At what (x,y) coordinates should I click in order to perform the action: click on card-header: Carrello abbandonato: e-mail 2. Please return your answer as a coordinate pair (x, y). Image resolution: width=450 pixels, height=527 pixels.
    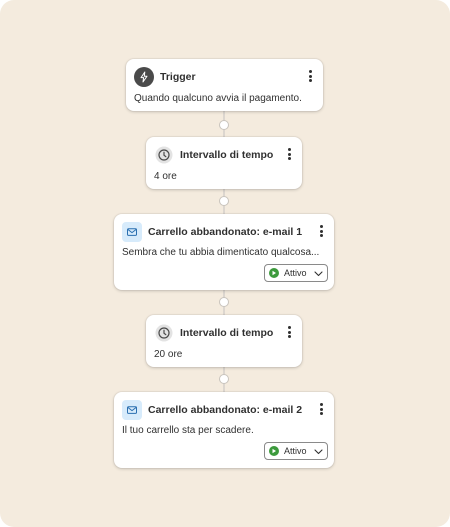
    Looking at the image, I should click on (212, 410).